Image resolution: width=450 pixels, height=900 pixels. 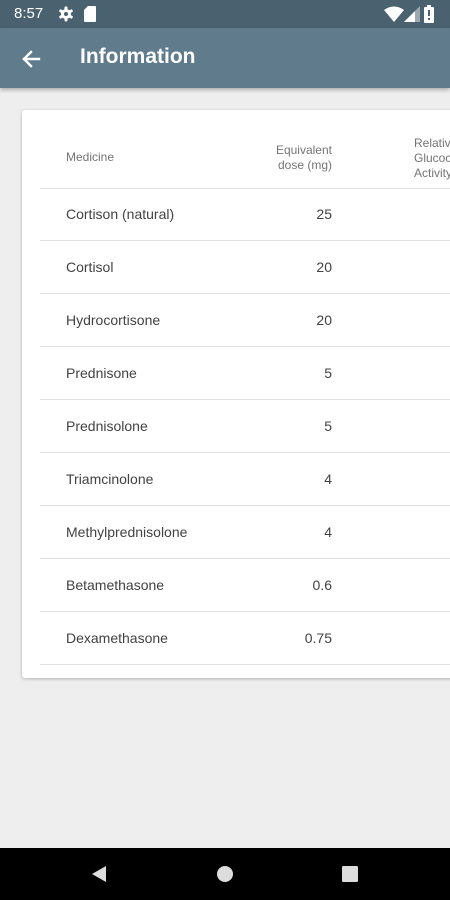 What do you see at coordinates (245, 638) in the screenshot?
I see `table-row: Dexamethasone 0.75` at bounding box center [245, 638].